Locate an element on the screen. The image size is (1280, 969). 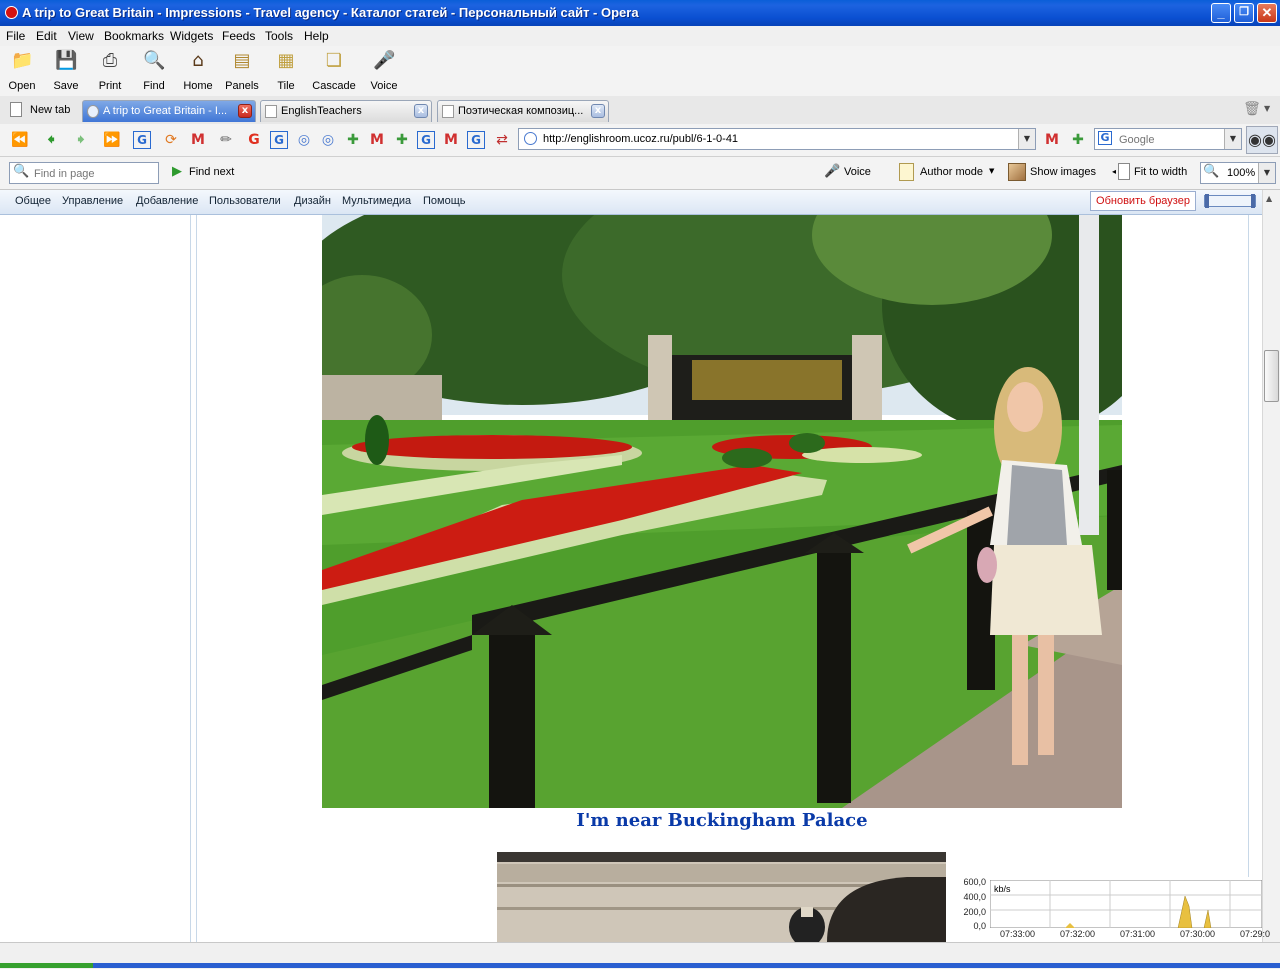
print-button: ⎙ Print is located at coordinates (110, 71).